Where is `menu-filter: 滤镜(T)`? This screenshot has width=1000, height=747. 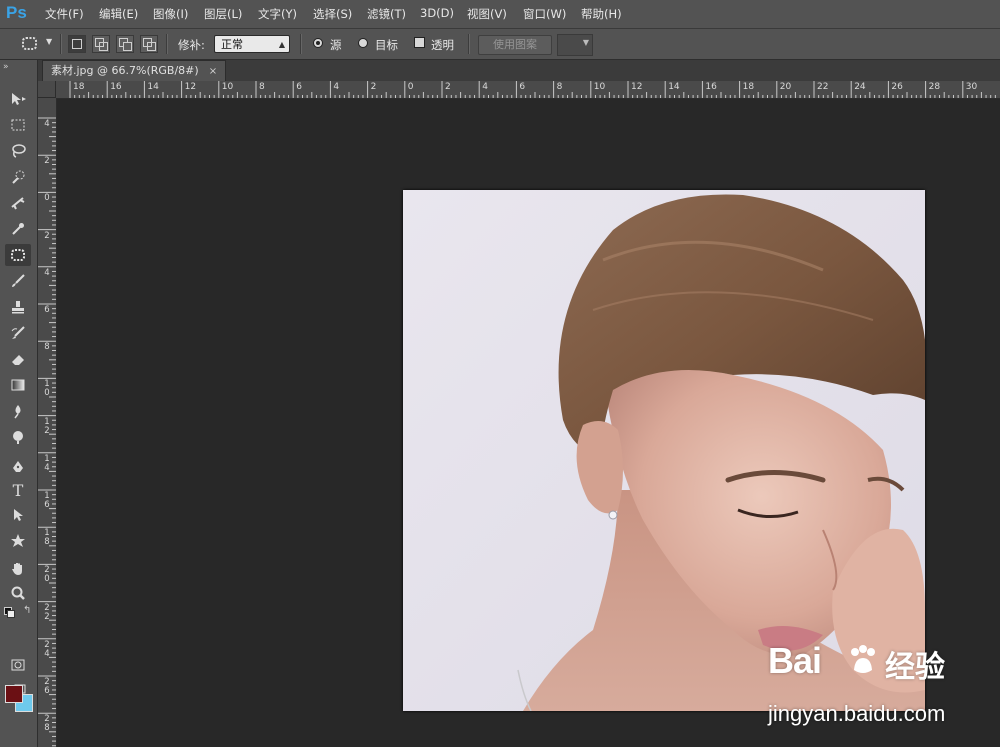 menu-filter: 滤镜(T) is located at coordinates (386, 14).